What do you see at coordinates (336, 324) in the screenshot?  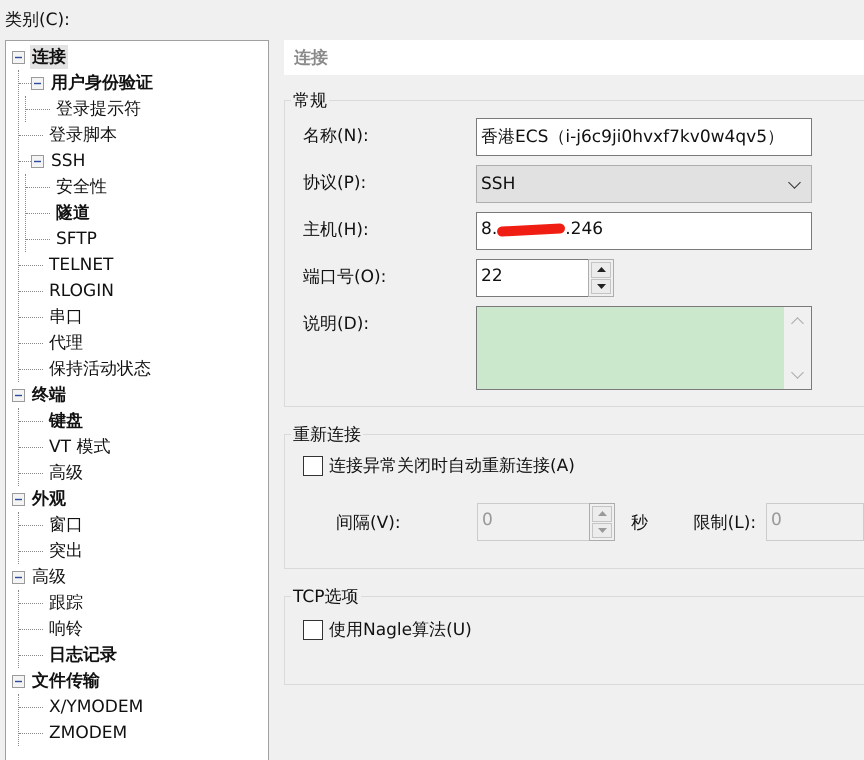 I see `field-label: 说明(D):` at bounding box center [336, 324].